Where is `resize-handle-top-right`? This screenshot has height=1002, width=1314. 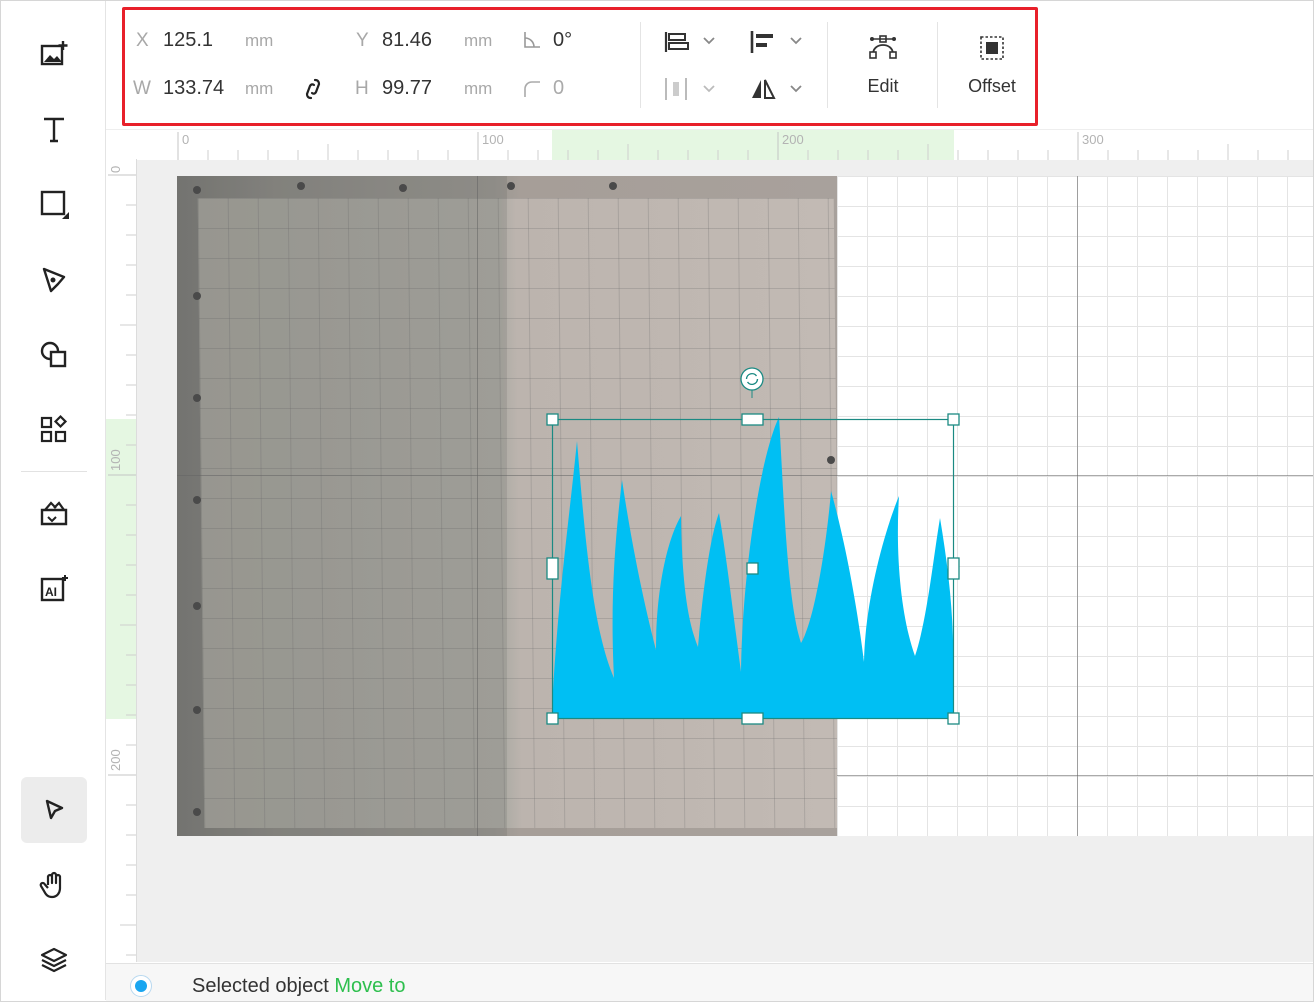 resize-handle-top-right is located at coordinates (953, 419).